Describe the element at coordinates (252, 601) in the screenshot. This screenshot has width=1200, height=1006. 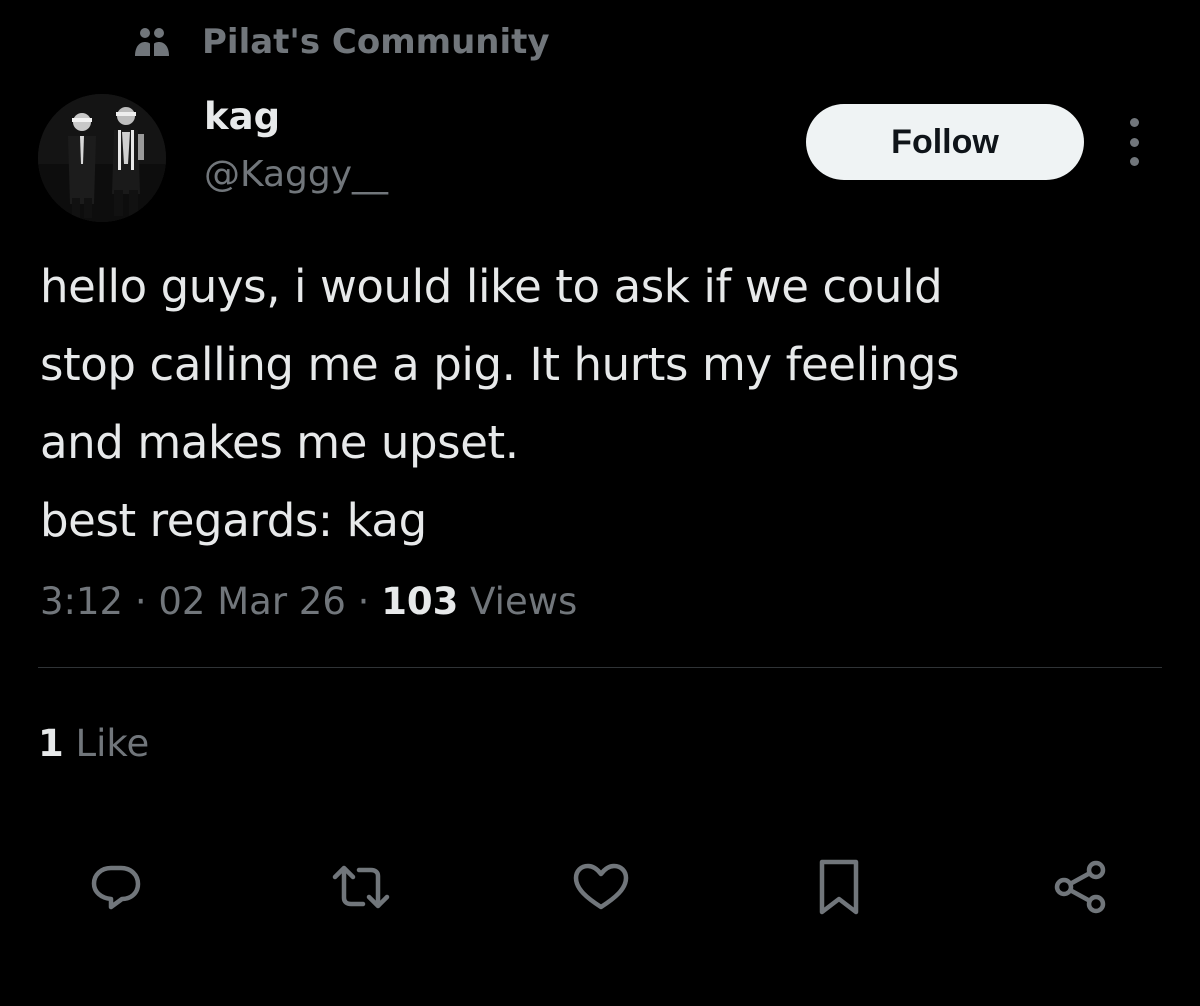
I see `tweet-date: 02 Mar 26` at that location.